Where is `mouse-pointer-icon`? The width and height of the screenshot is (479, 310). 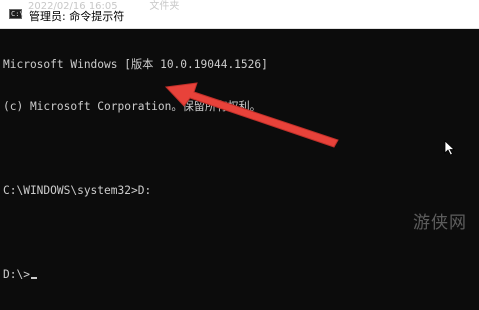 mouse-pointer-icon is located at coordinates (450, 148).